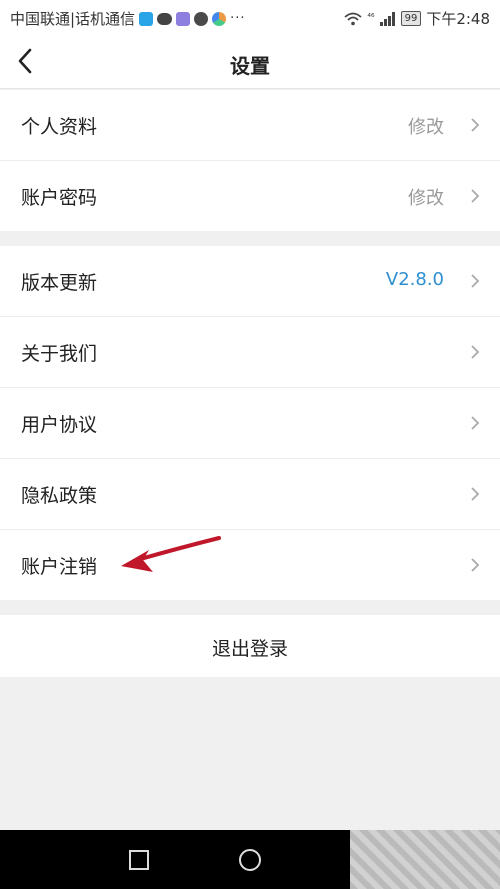 The image size is (500, 889). I want to click on app-header: 设置, so click(250, 62).